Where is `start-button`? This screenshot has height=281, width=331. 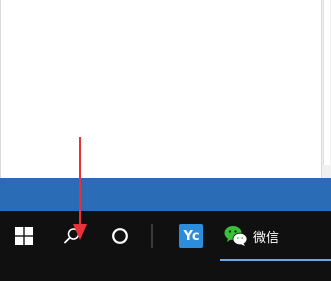 start-button is located at coordinates (24, 236).